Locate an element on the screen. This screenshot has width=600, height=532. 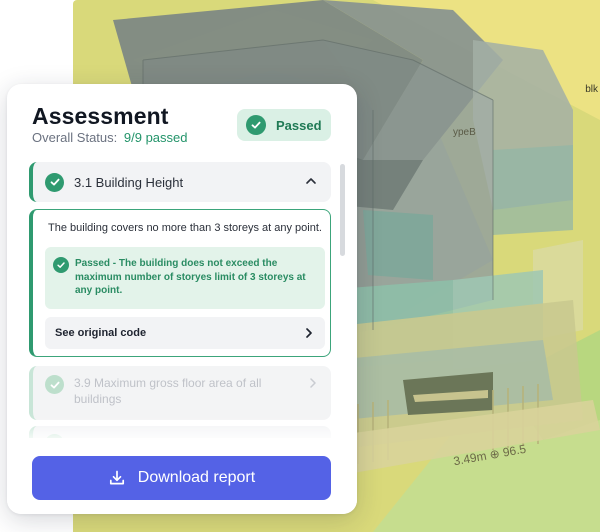
download-report-button: Download report is located at coordinates (181, 478).